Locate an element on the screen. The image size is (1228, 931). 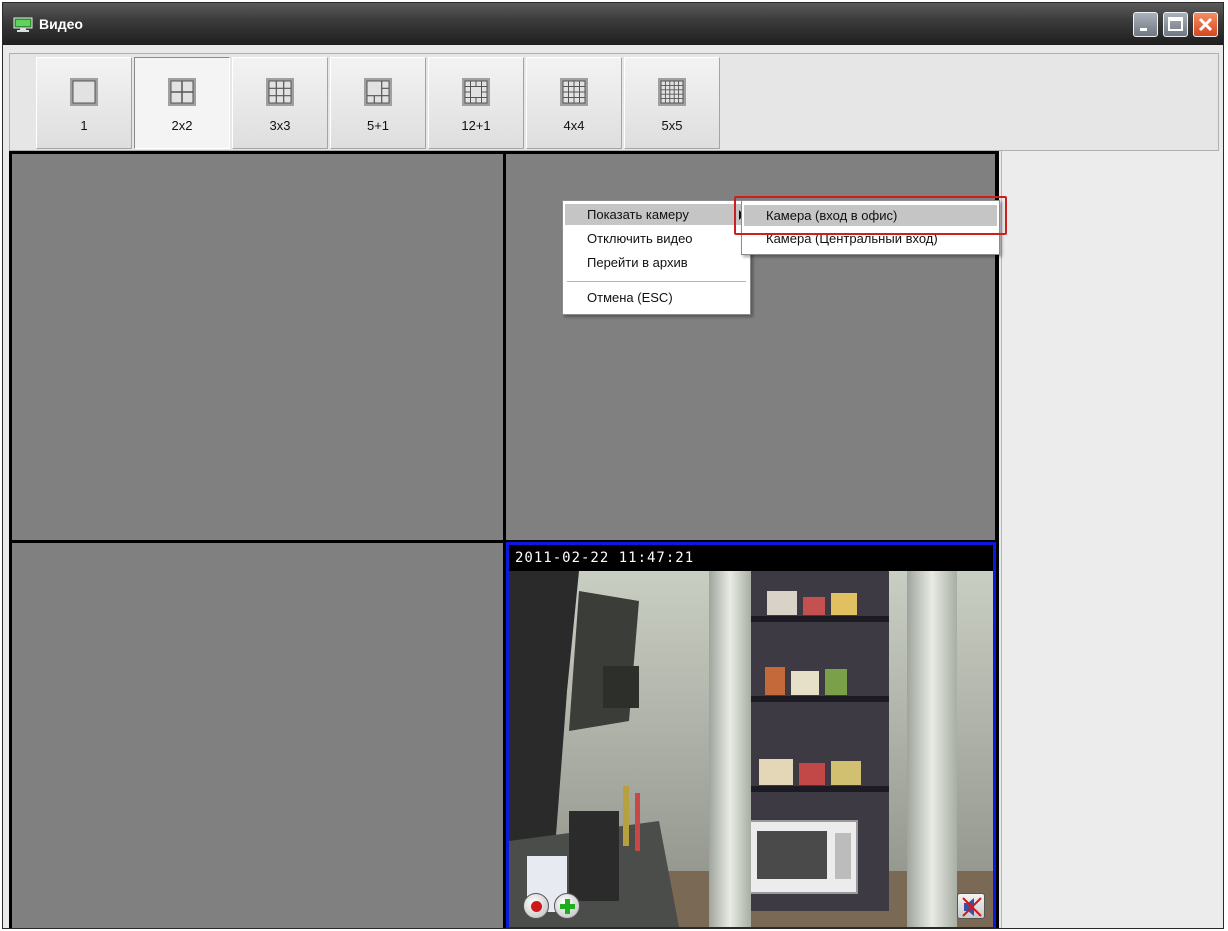
sound-mute-button is located at coordinates (971, 906).